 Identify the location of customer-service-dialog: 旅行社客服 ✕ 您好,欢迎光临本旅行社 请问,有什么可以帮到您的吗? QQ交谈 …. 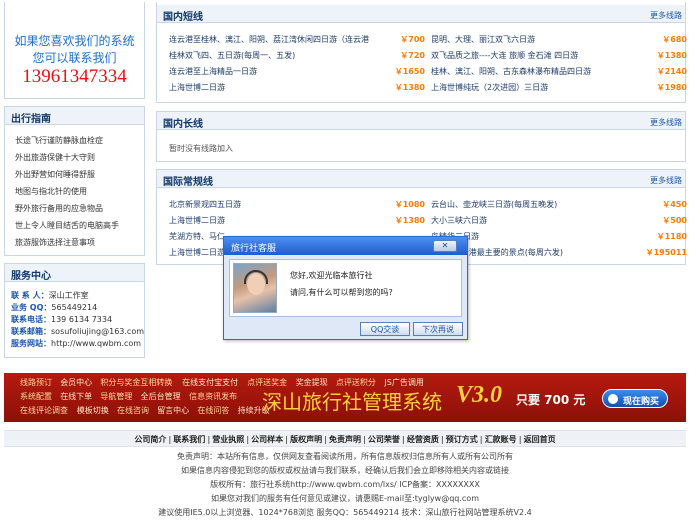
(345, 288).